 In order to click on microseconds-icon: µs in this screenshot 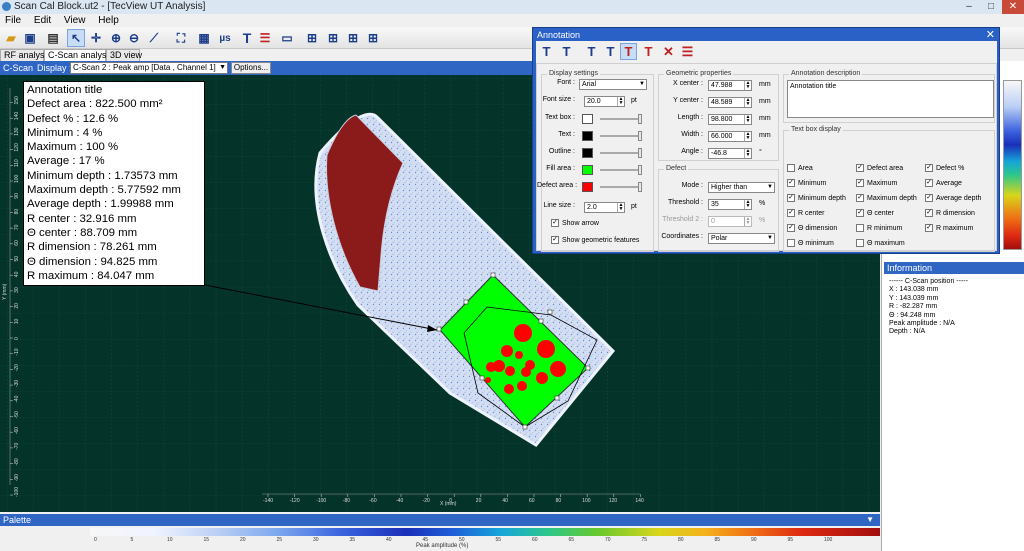, I will do `click(225, 38)`.